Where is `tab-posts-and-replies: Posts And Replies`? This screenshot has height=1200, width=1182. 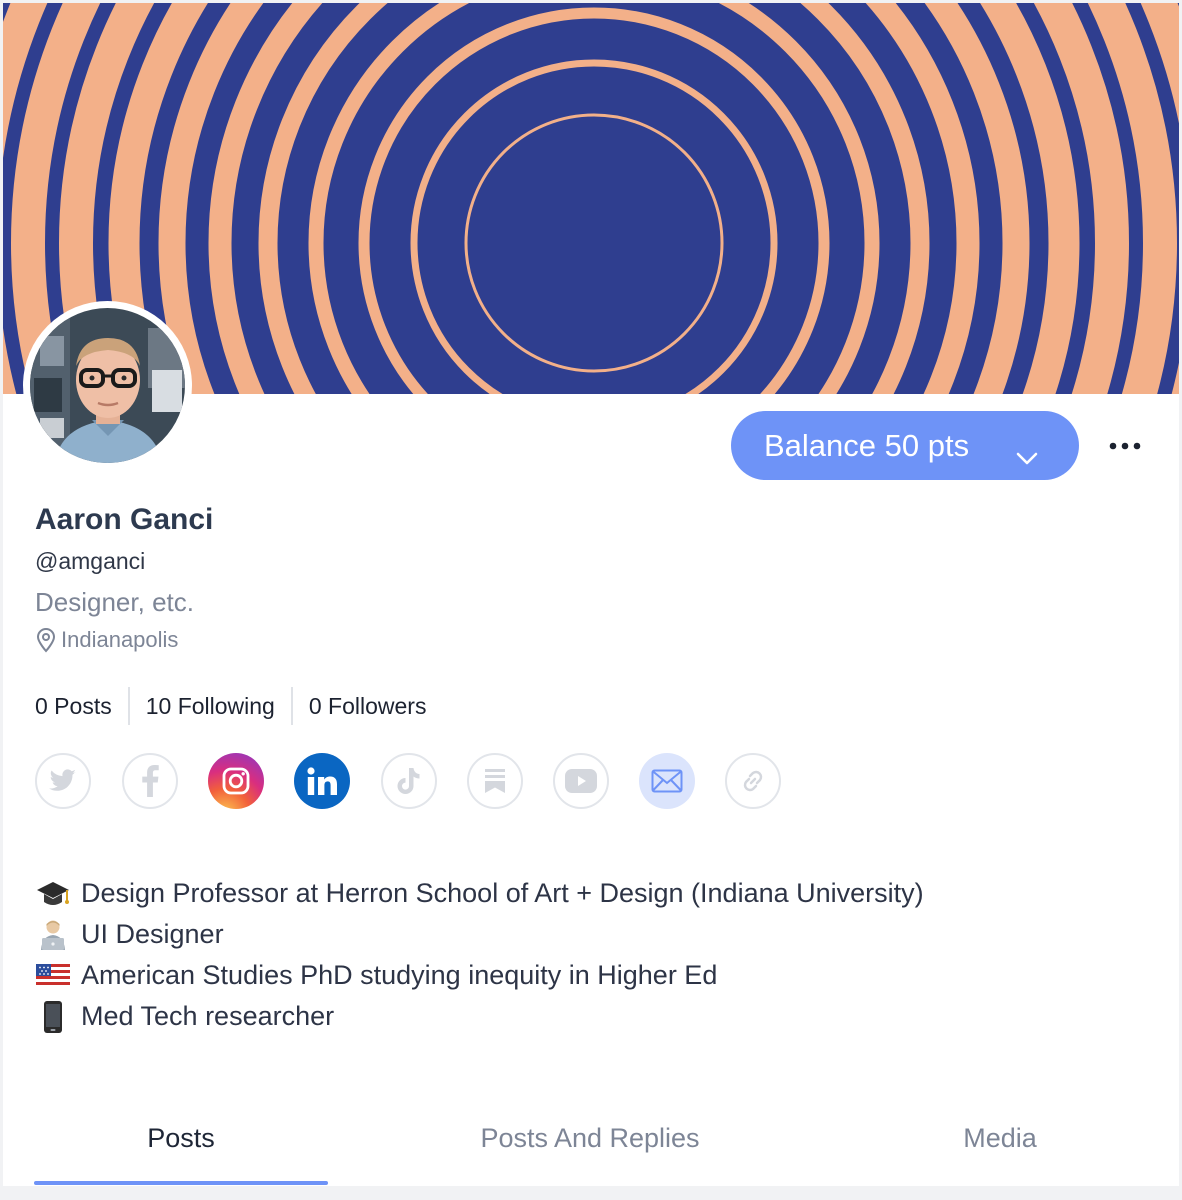 tab-posts-and-replies: Posts And Replies is located at coordinates (590, 1154).